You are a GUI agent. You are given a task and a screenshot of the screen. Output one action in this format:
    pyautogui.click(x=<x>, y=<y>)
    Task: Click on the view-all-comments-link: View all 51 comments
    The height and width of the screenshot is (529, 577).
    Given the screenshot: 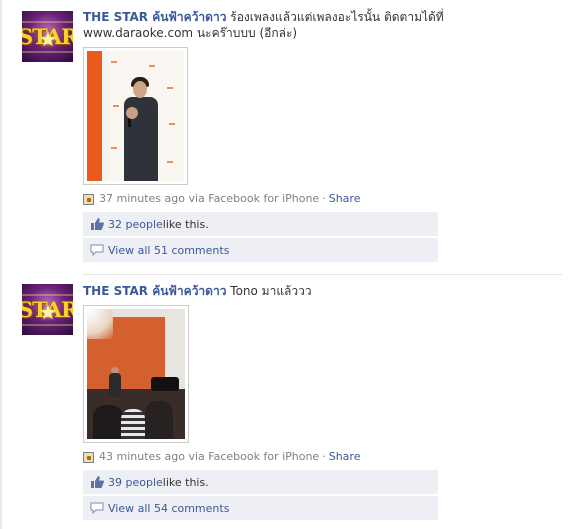 What is the action you would take?
    pyautogui.click(x=168, y=250)
    